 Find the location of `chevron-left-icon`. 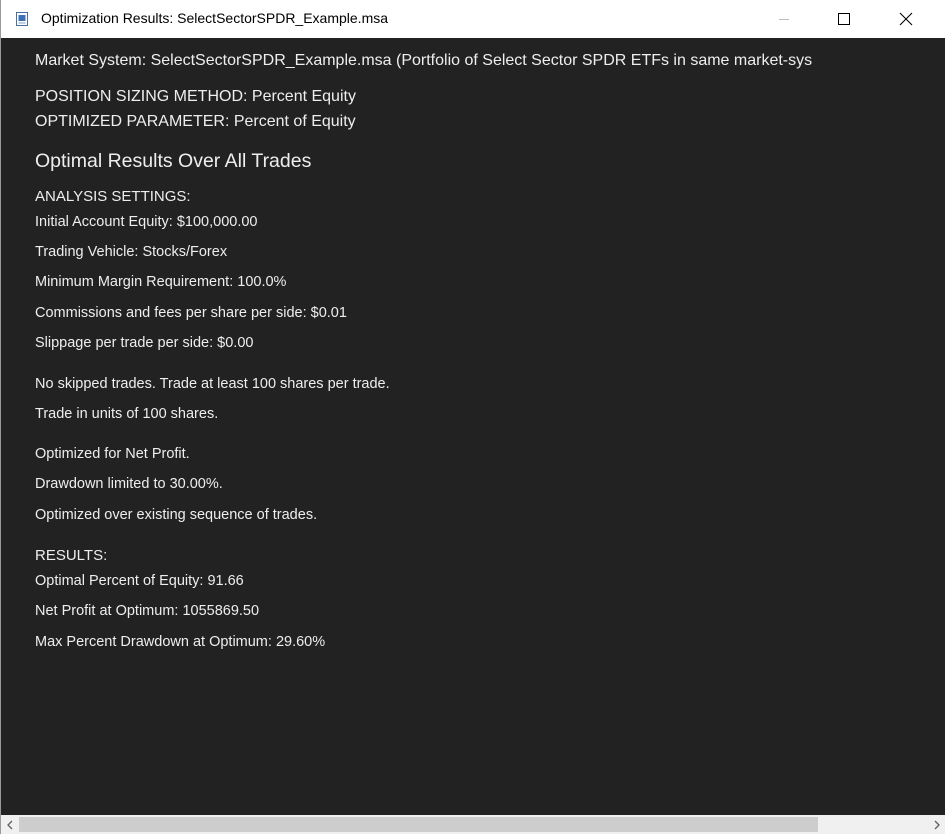

chevron-left-icon is located at coordinates (9, 824).